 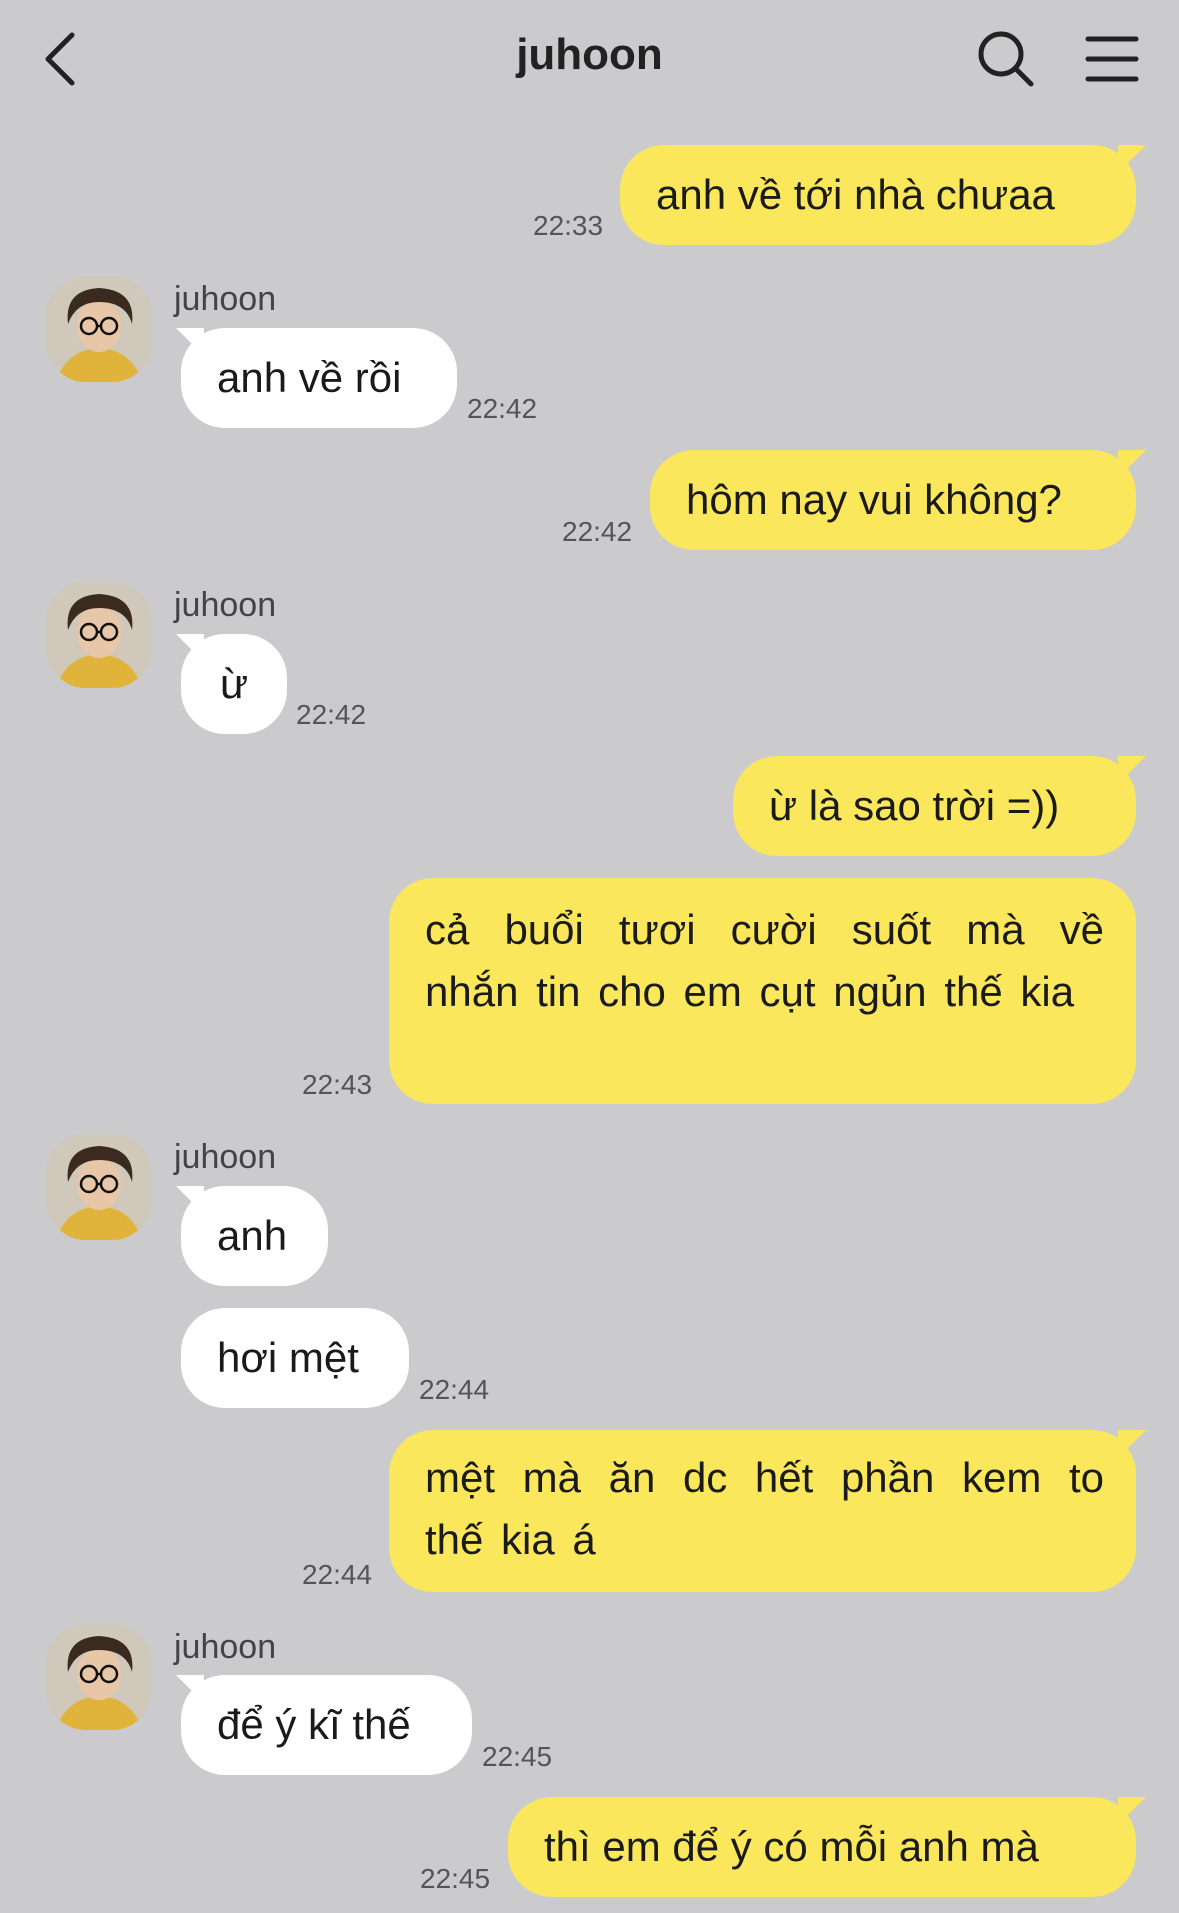 I want to click on message-bubble: anh về rồi, so click(x=319, y=378).